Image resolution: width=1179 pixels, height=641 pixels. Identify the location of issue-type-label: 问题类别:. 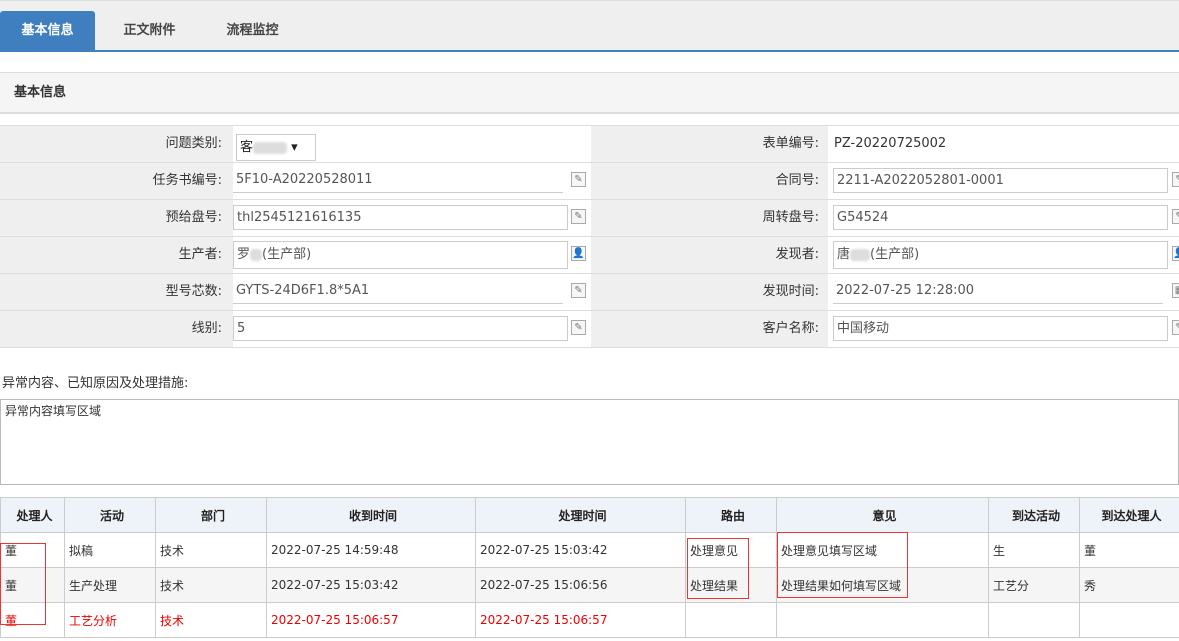
(193, 143).